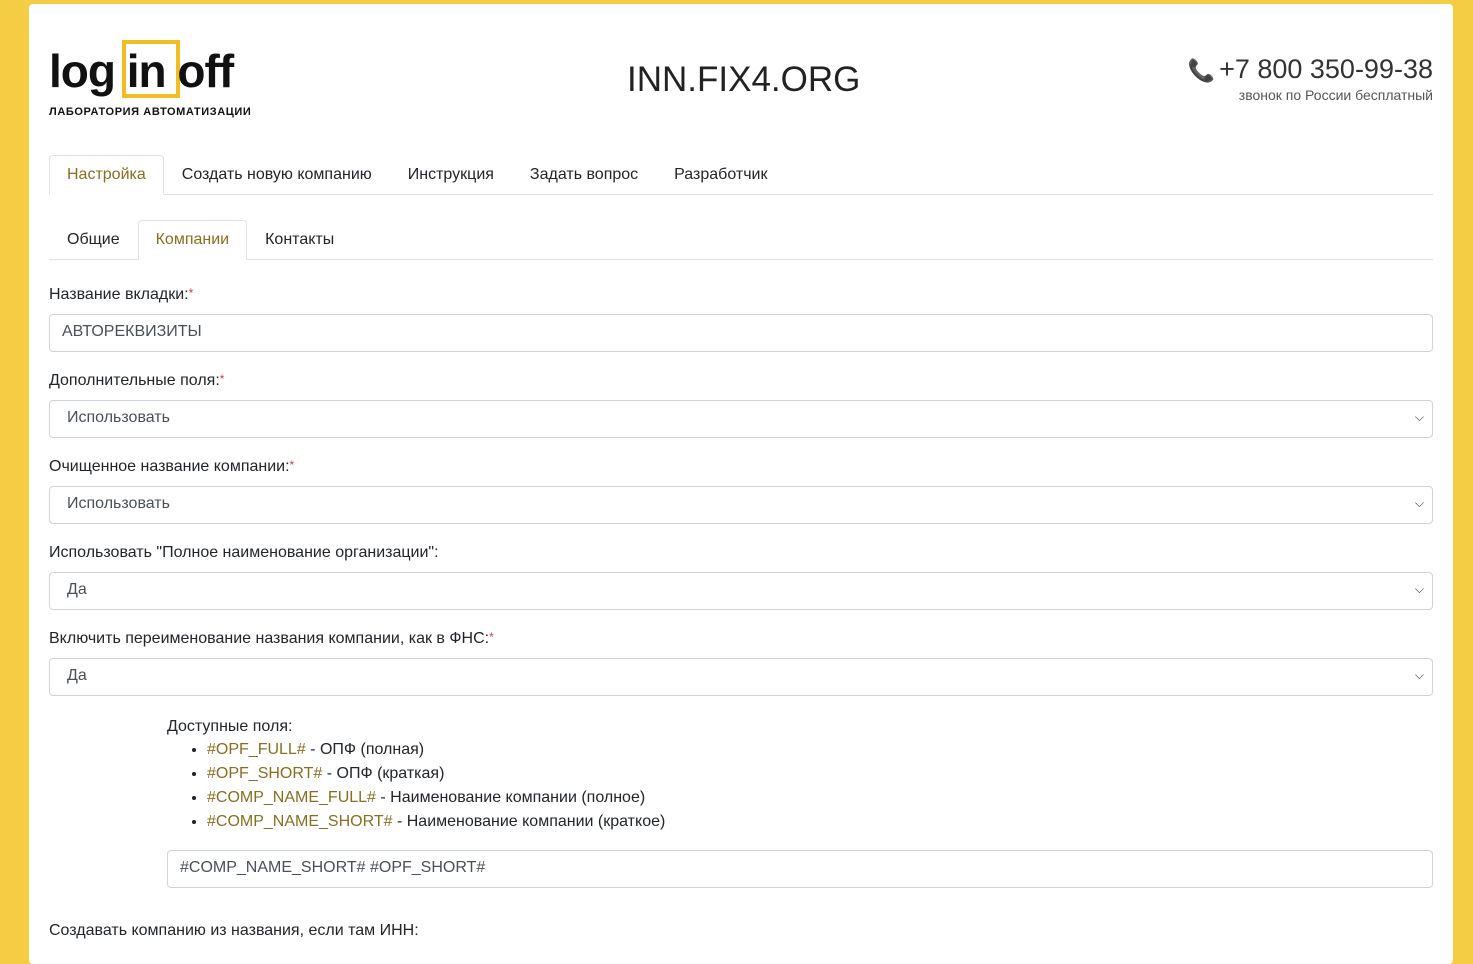 The image size is (1473, 964). Describe the element at coordinates (820, 750) in the screenshot. I see `list-item: #OPF_FULL# - ОПФ (полная)` at that location.